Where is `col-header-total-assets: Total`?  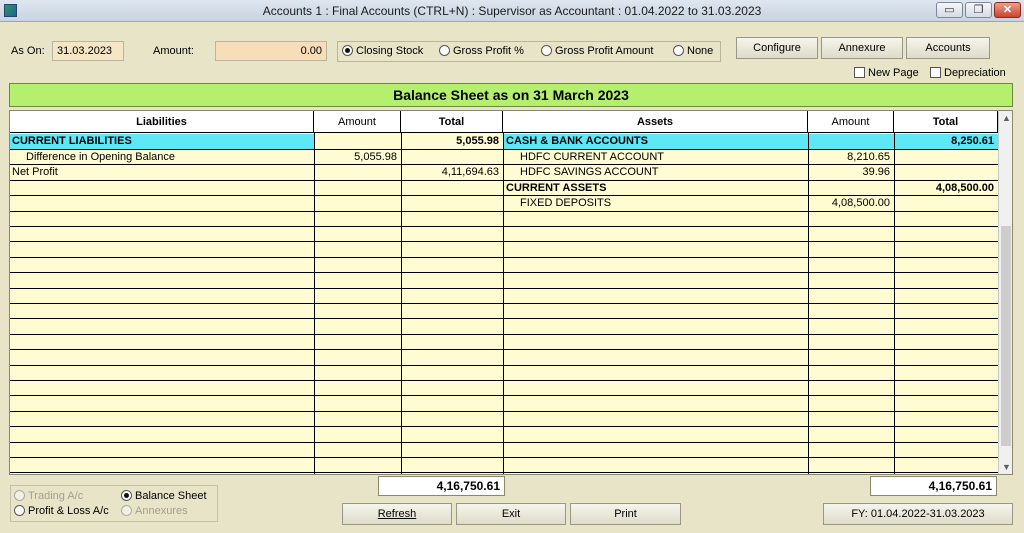 col-header-total-assets: Total is located at coordinates (946, 122).